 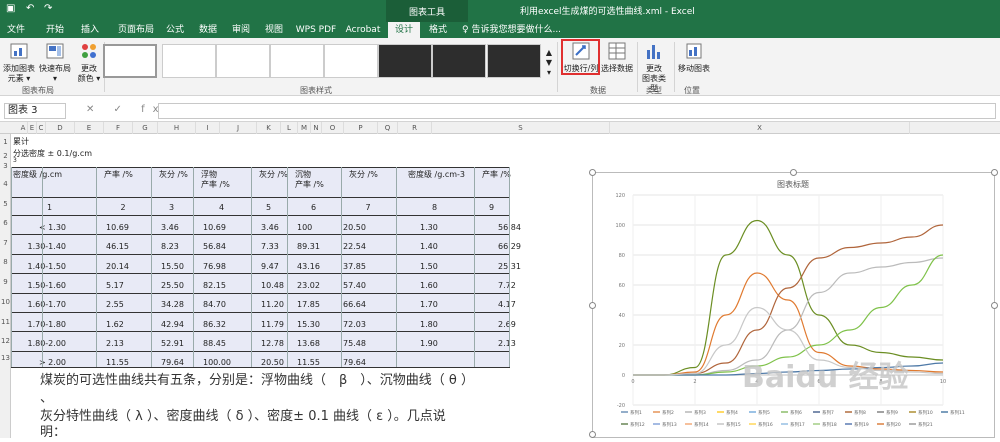 What do you see at coordinates (5, 243) in the screenshot?
I see `row-header-7: 7` at bounding box center [5, 243].